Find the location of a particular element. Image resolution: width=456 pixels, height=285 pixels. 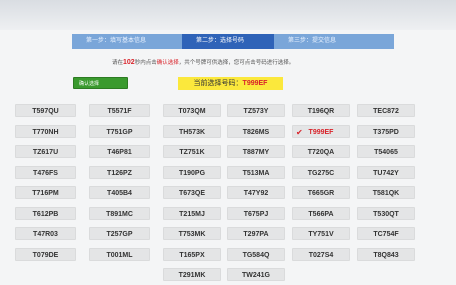

plate-option: T476FS is located at coordinates (45, 172).